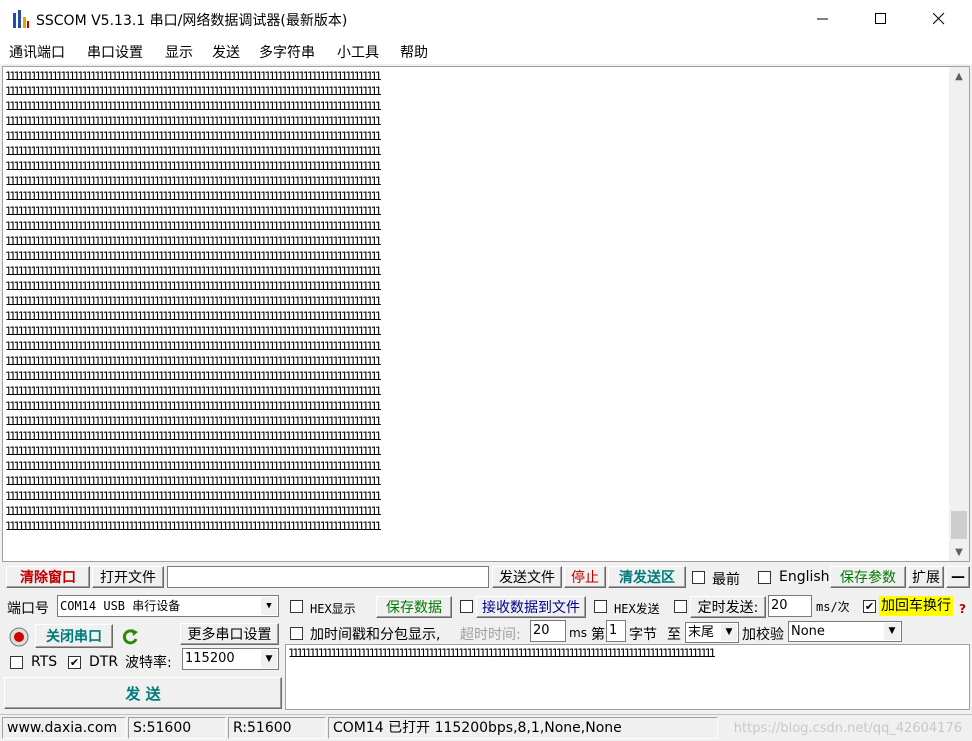  What do you see at coordinates (177, 728) in the screenshot?
I see `sent-count: S:51600` at bounding box center [177, 728].